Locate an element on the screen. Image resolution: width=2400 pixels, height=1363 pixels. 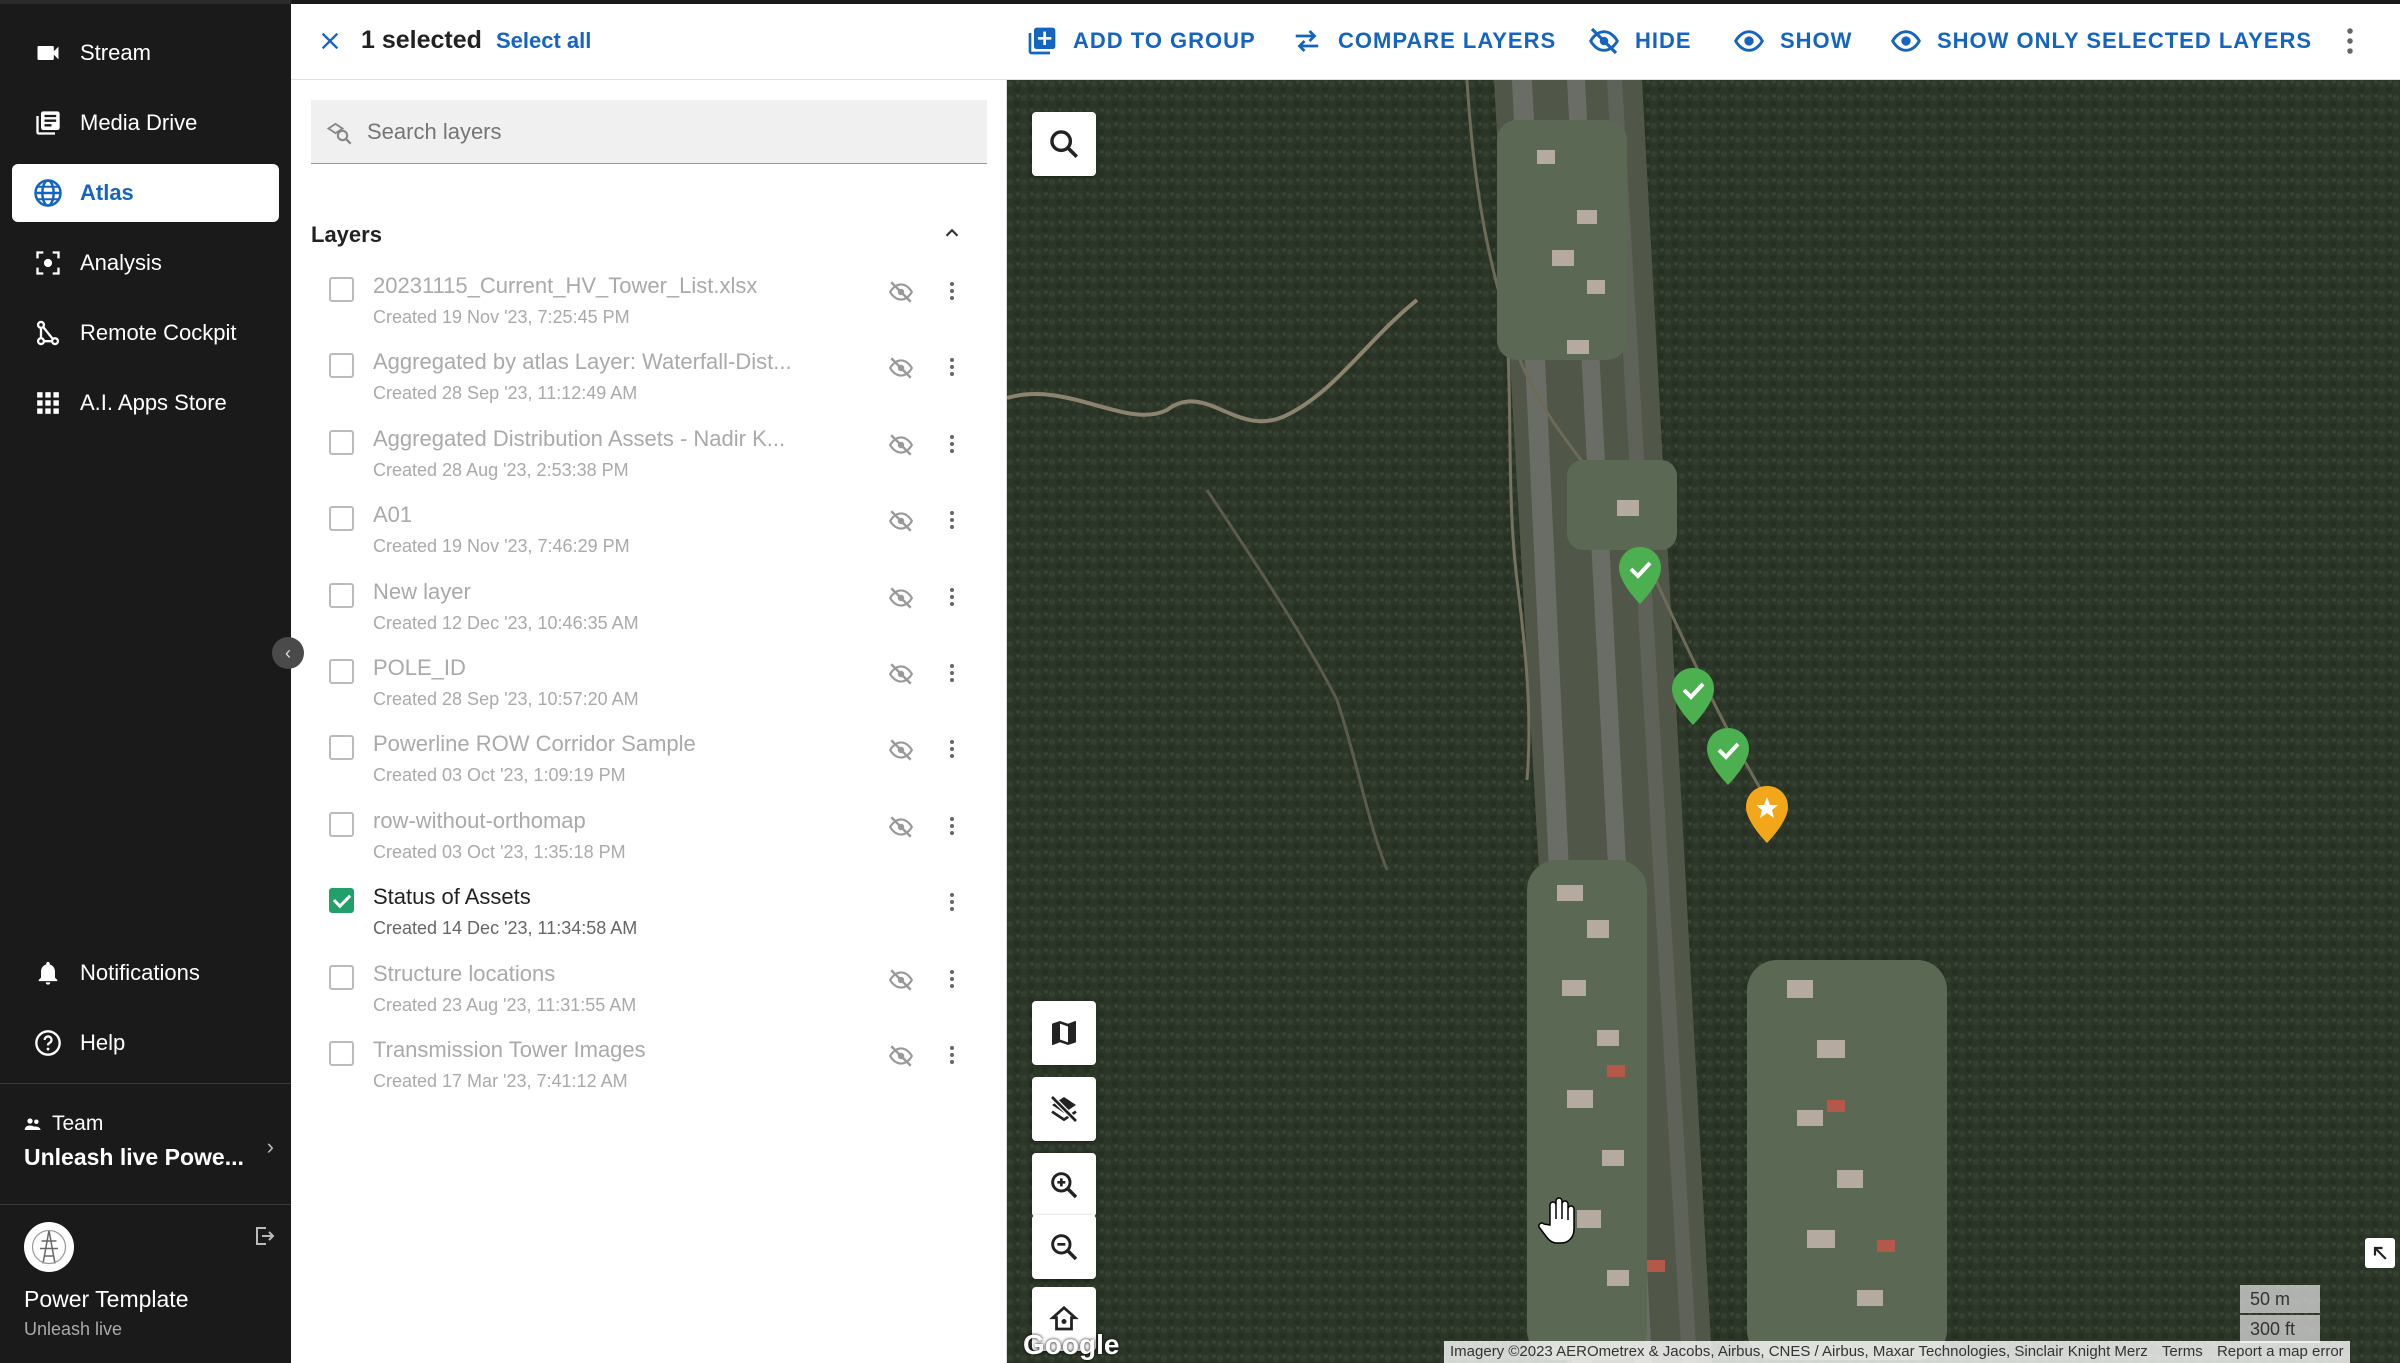
collapse-sidebar-button: ‹ is located at coordinates (288, 653).